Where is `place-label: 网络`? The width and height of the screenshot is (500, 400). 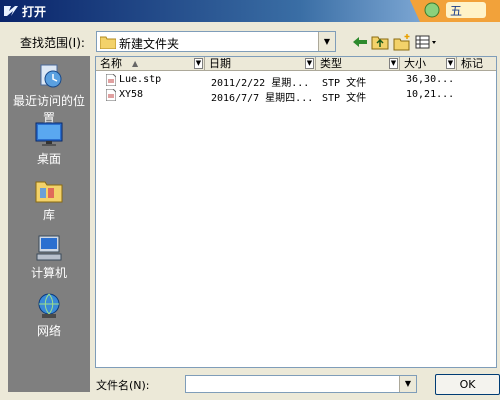
place-label: 网络 is located at coordinates (48, 331).